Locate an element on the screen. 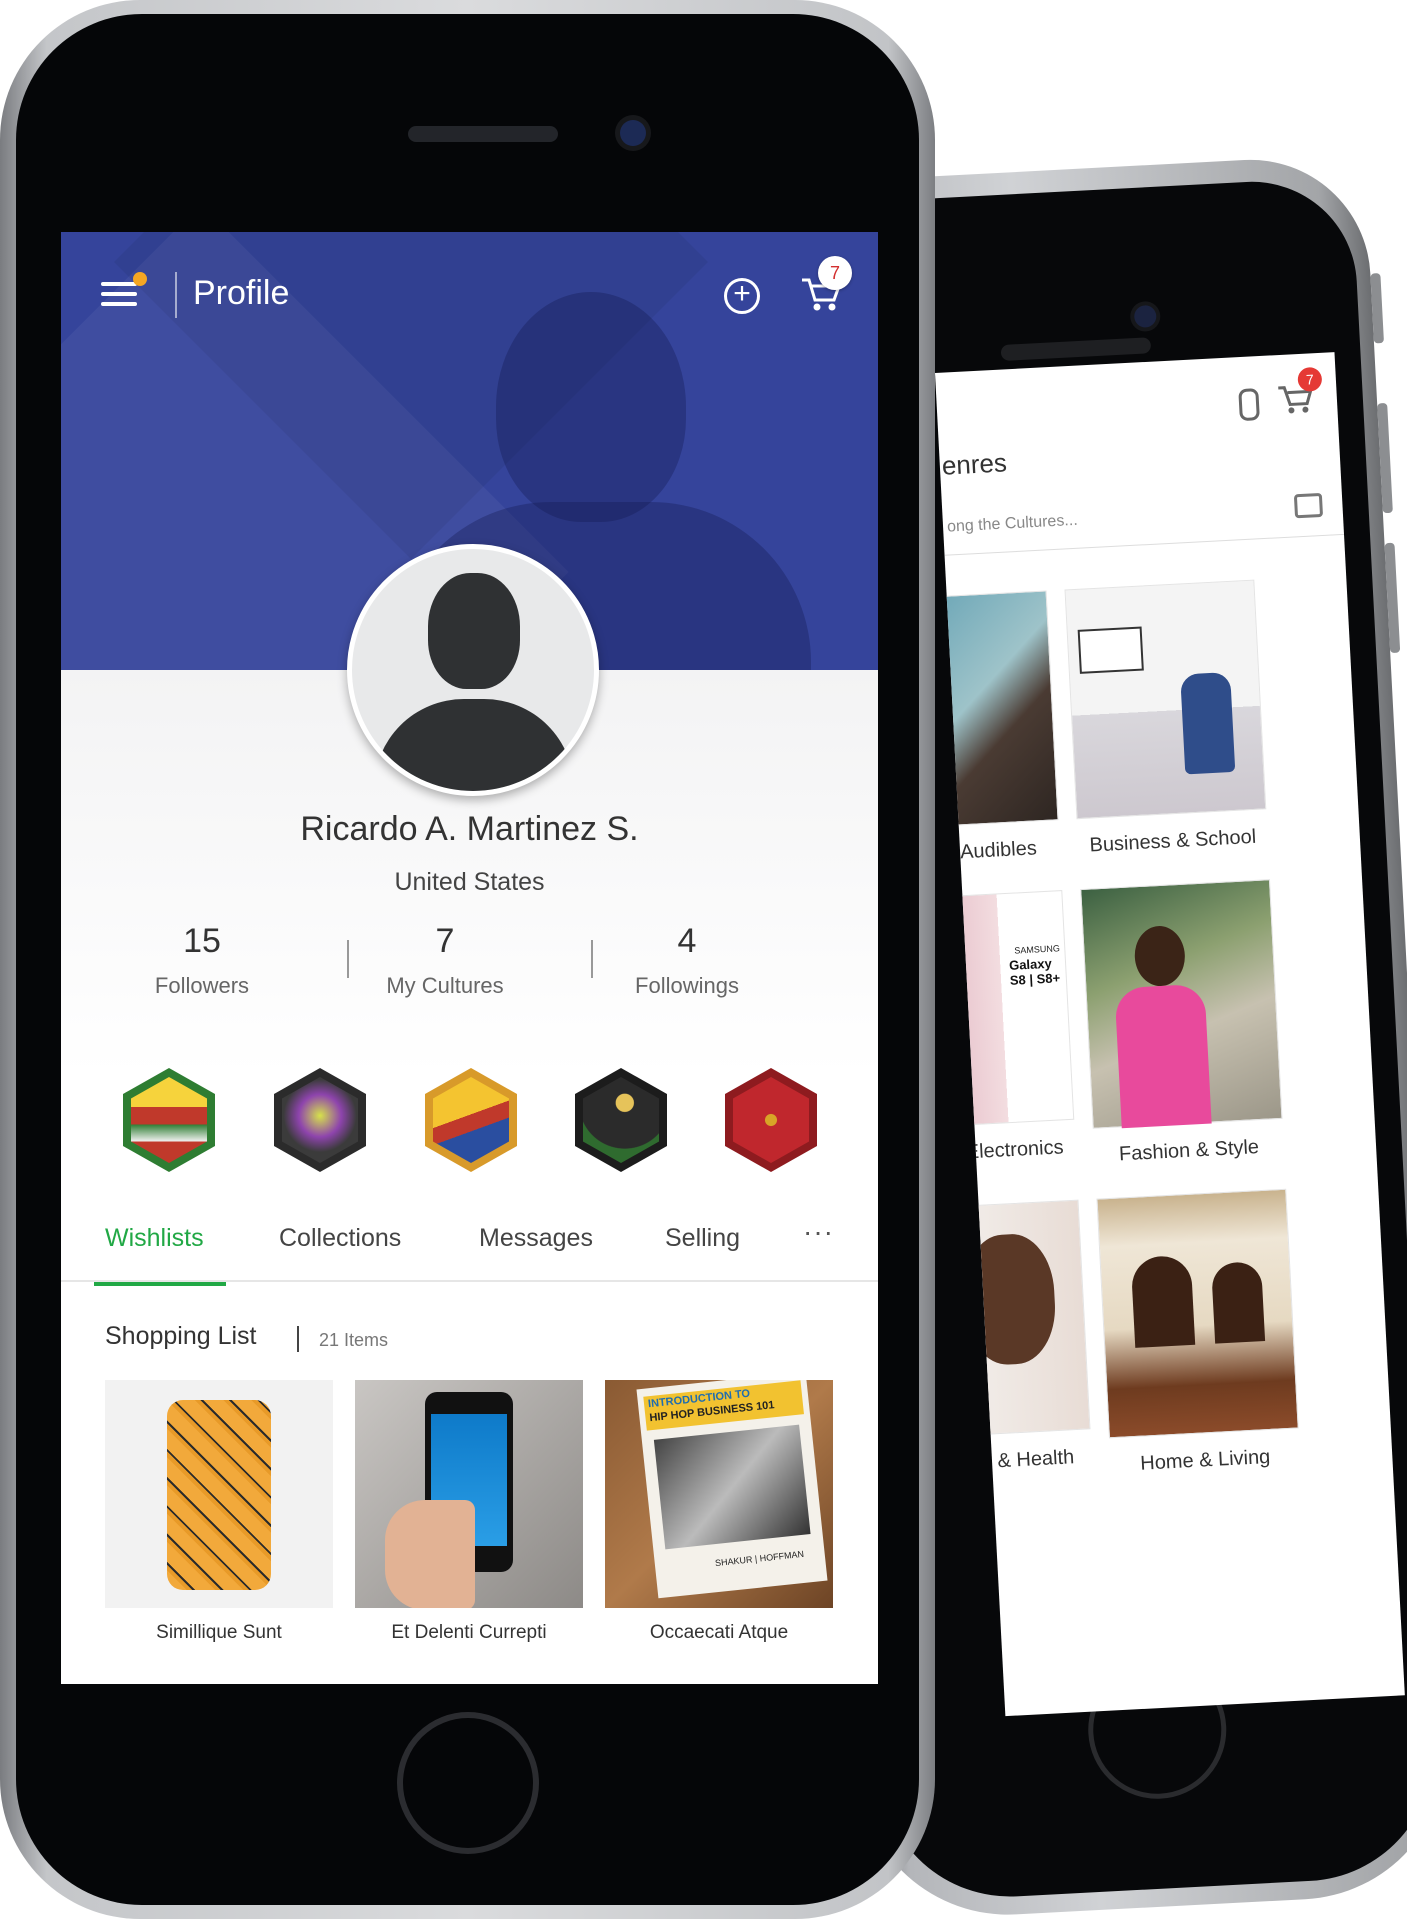 Image resolution: width=1407 pixels, height=1922 pixels. user-country: United States is located at coordinates (469, 882).